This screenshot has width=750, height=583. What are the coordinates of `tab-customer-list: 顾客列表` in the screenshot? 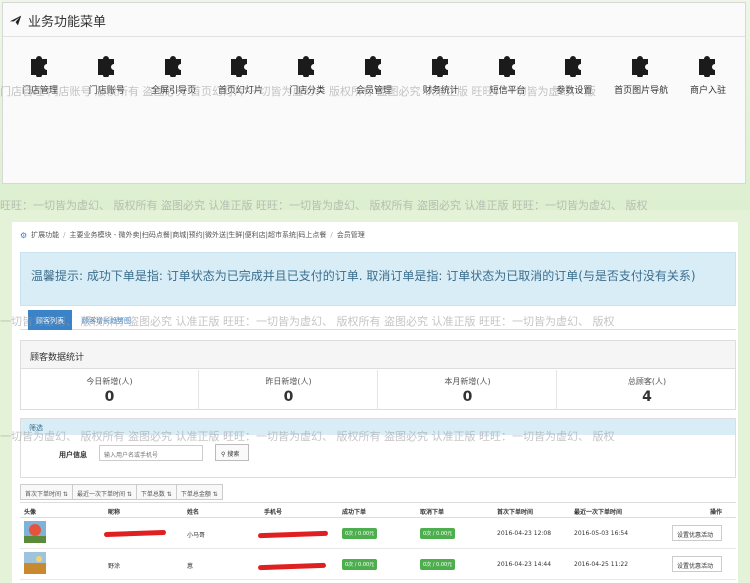 It's located at (50, 320).